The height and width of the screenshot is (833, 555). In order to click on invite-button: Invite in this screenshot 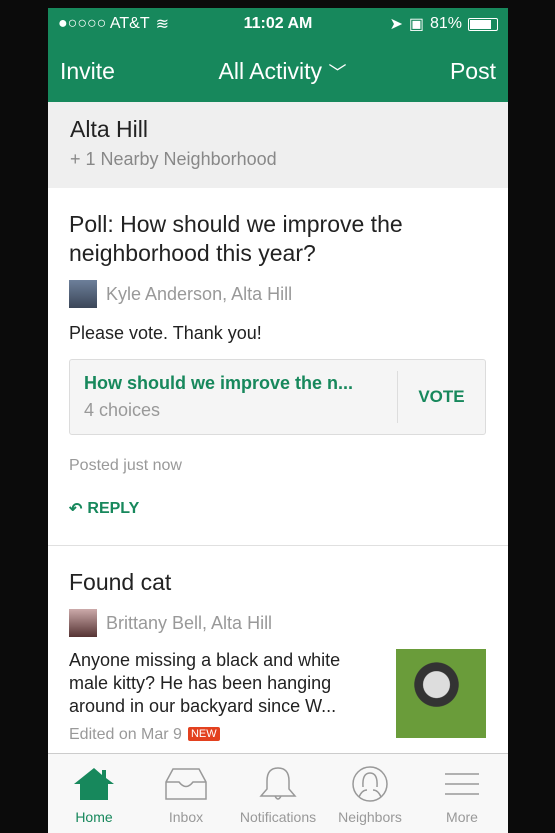, I will do `click(87, 71)`.